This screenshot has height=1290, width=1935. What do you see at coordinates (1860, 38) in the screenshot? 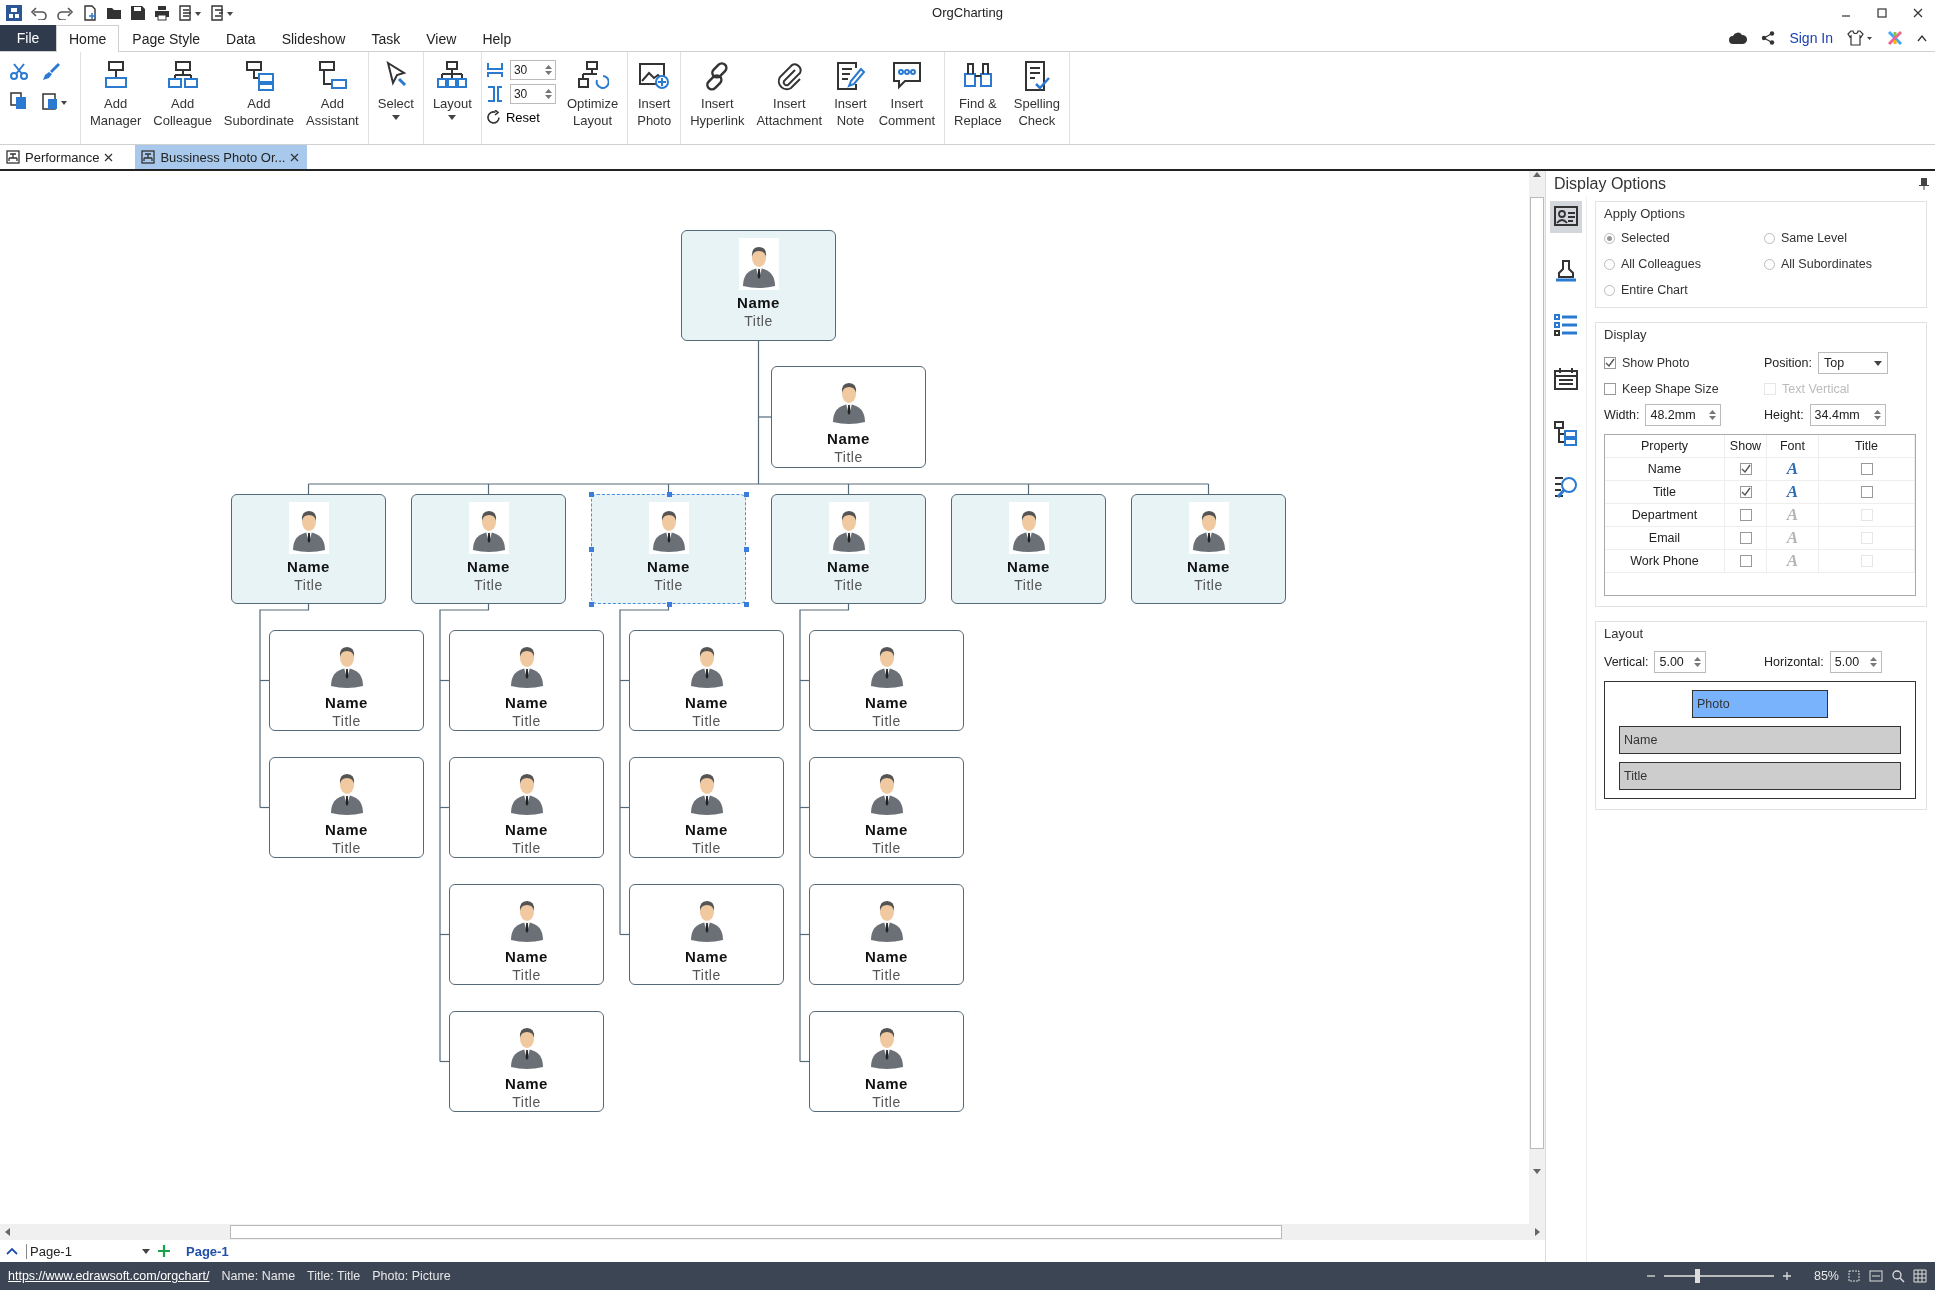
I see `shirt-dropdown-icon` at bounding box center [1860, 38].